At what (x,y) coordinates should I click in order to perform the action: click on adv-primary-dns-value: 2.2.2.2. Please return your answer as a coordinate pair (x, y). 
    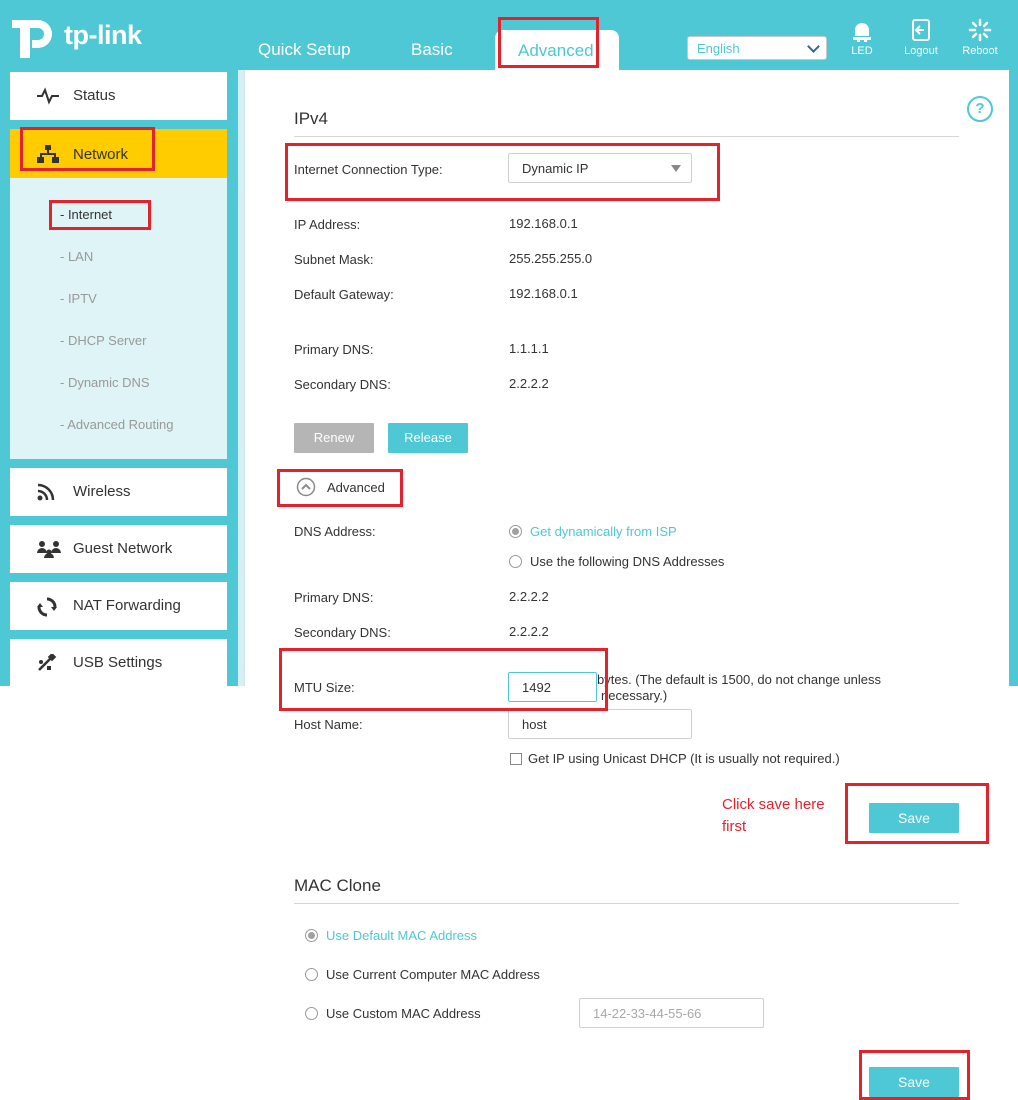
    Looking at the image, I should click on (529, 596).